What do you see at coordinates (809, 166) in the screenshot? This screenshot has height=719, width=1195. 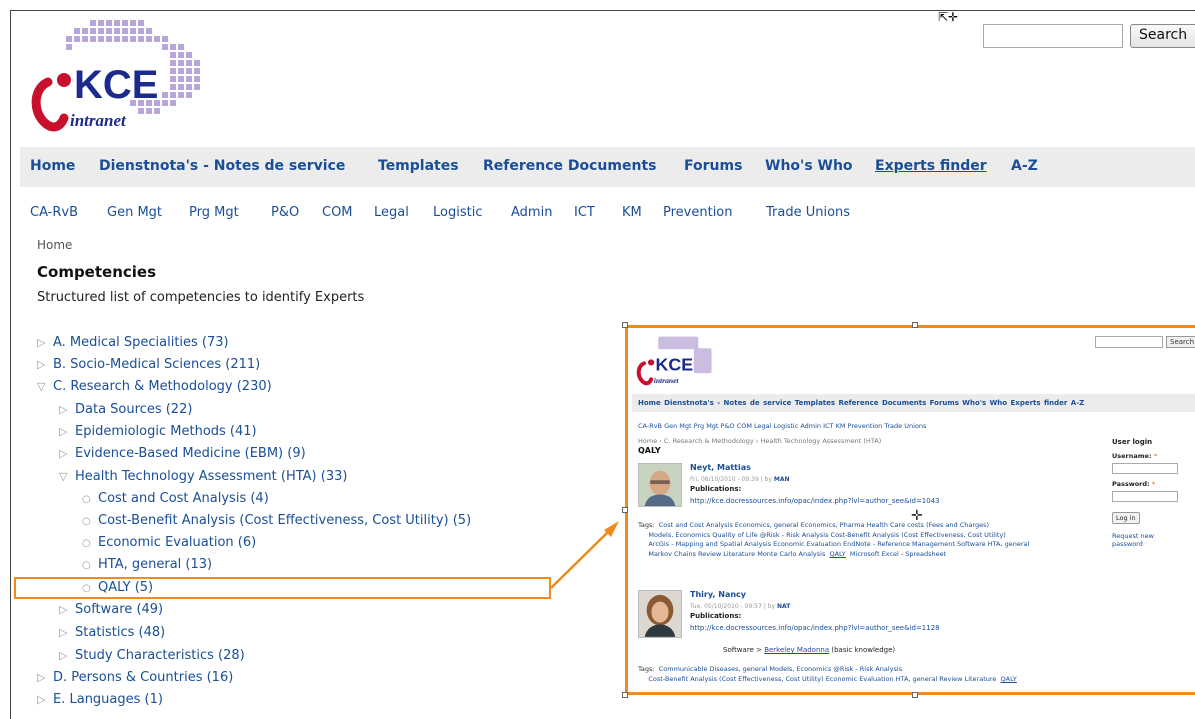 I see `nav-whos-who: Who's Who` at bounding box center [809, 166].